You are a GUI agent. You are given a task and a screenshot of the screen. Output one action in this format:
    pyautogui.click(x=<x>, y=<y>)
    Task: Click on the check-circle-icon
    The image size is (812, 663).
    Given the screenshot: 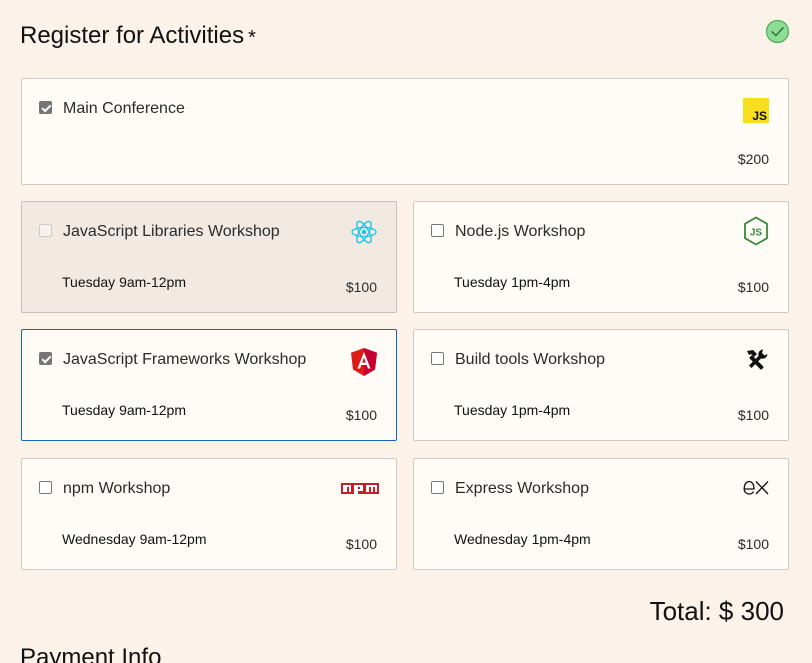 What is the action you would take?
    pyautogui.click(x=777, y=31)
    